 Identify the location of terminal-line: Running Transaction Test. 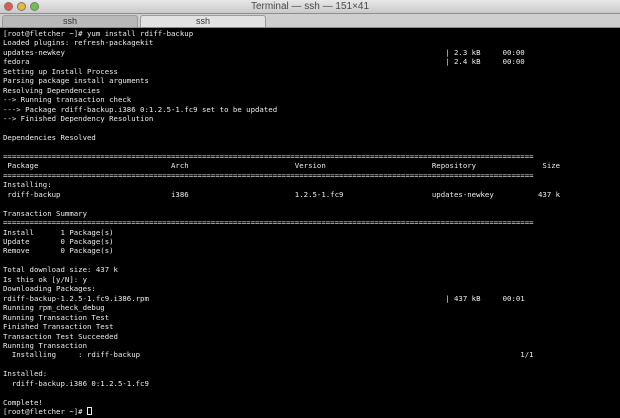
(56, 317).